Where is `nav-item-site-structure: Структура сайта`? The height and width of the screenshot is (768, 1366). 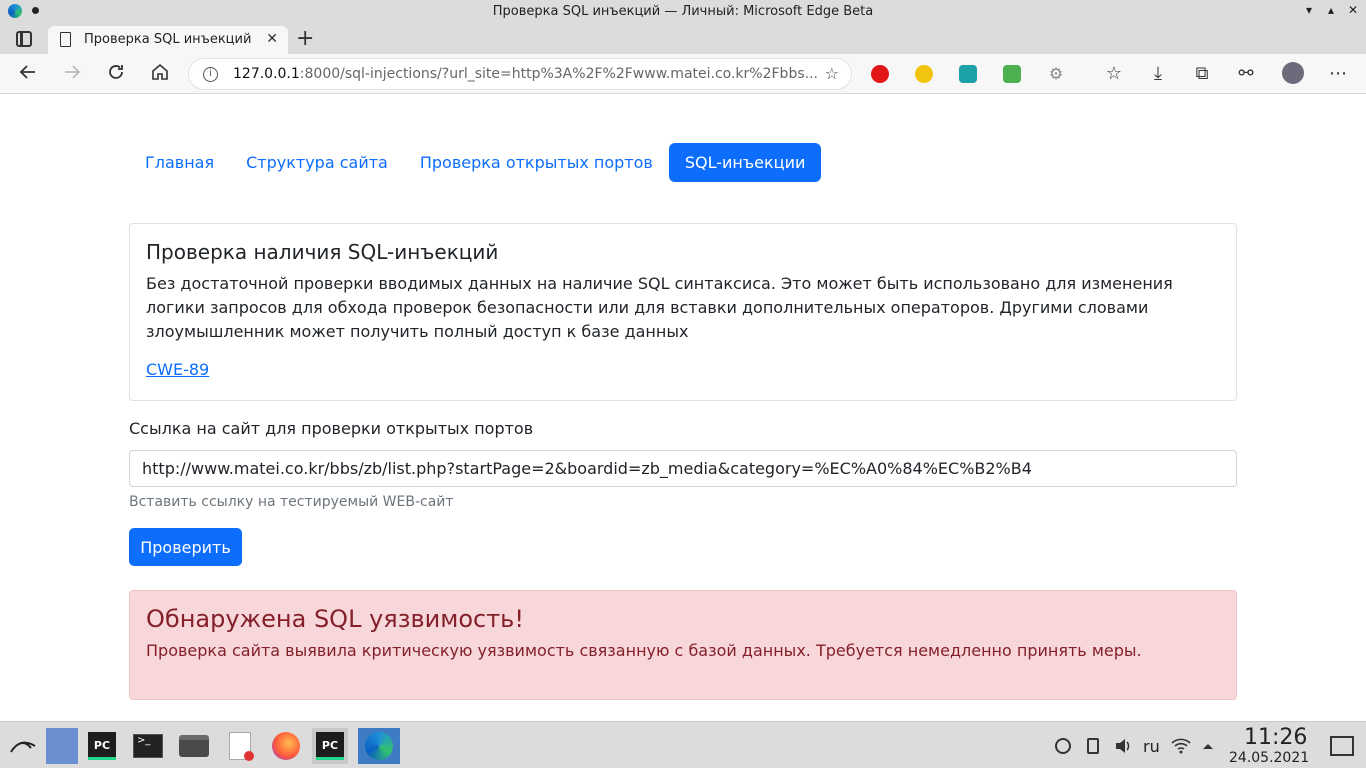
nav-item-site-structure: Структура сайта is located at coordinates (317, 162).